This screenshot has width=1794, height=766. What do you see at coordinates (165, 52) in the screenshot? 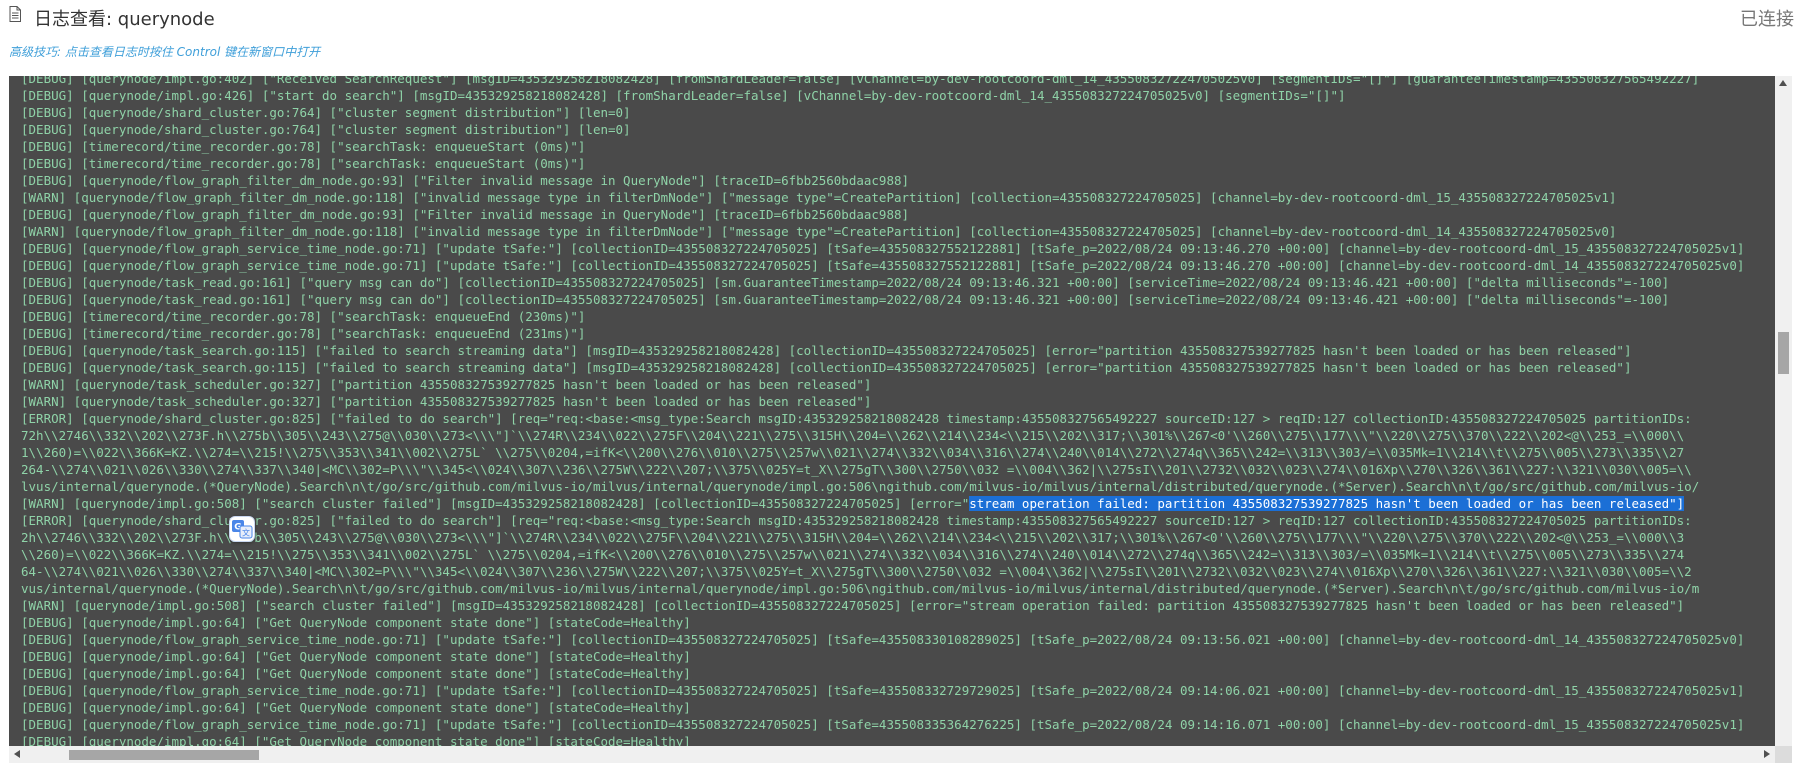
I see `tip-text: 高级技巧: 点击查看日志时按住 Control 键在新窗口中打开` at bounding box center [165, 52].